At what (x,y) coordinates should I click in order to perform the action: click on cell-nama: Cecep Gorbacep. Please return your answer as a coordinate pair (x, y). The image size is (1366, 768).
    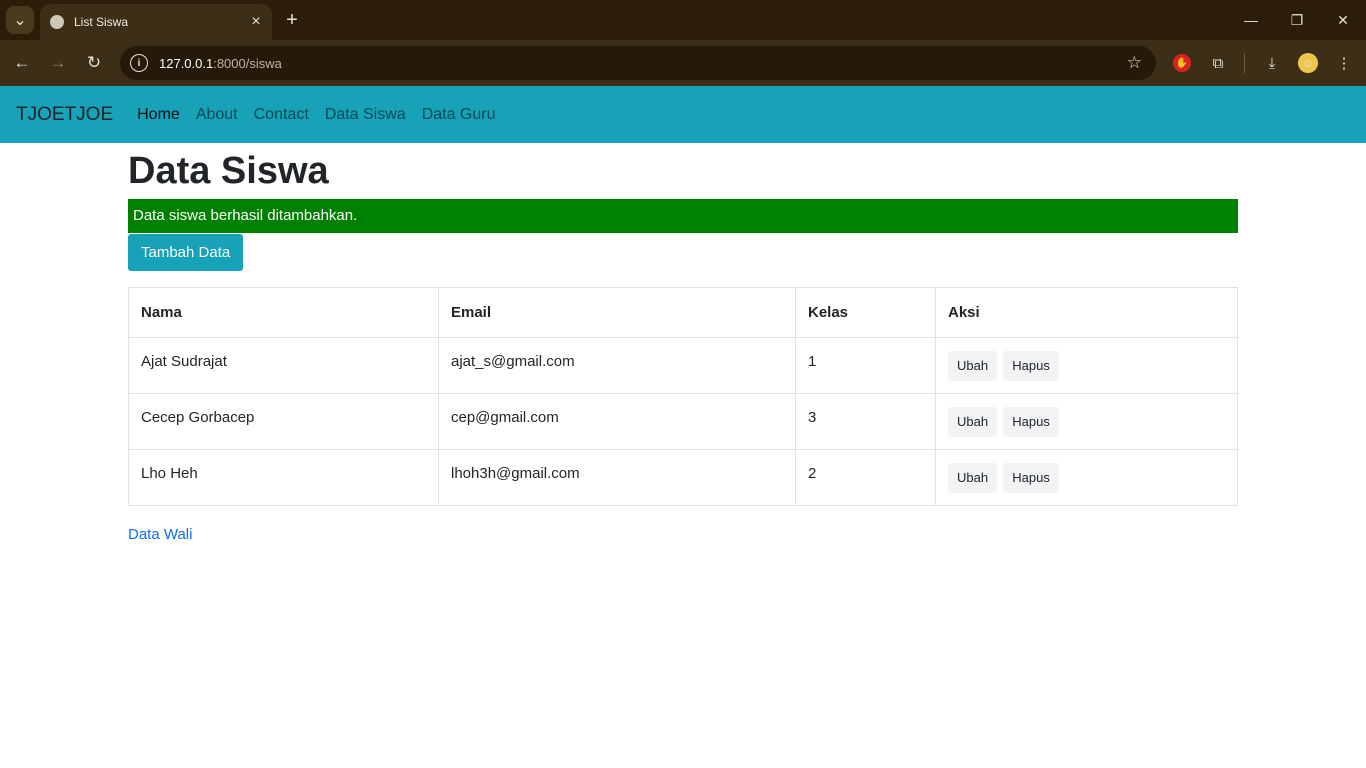
    Looking at the image, I should click on (283, 421).